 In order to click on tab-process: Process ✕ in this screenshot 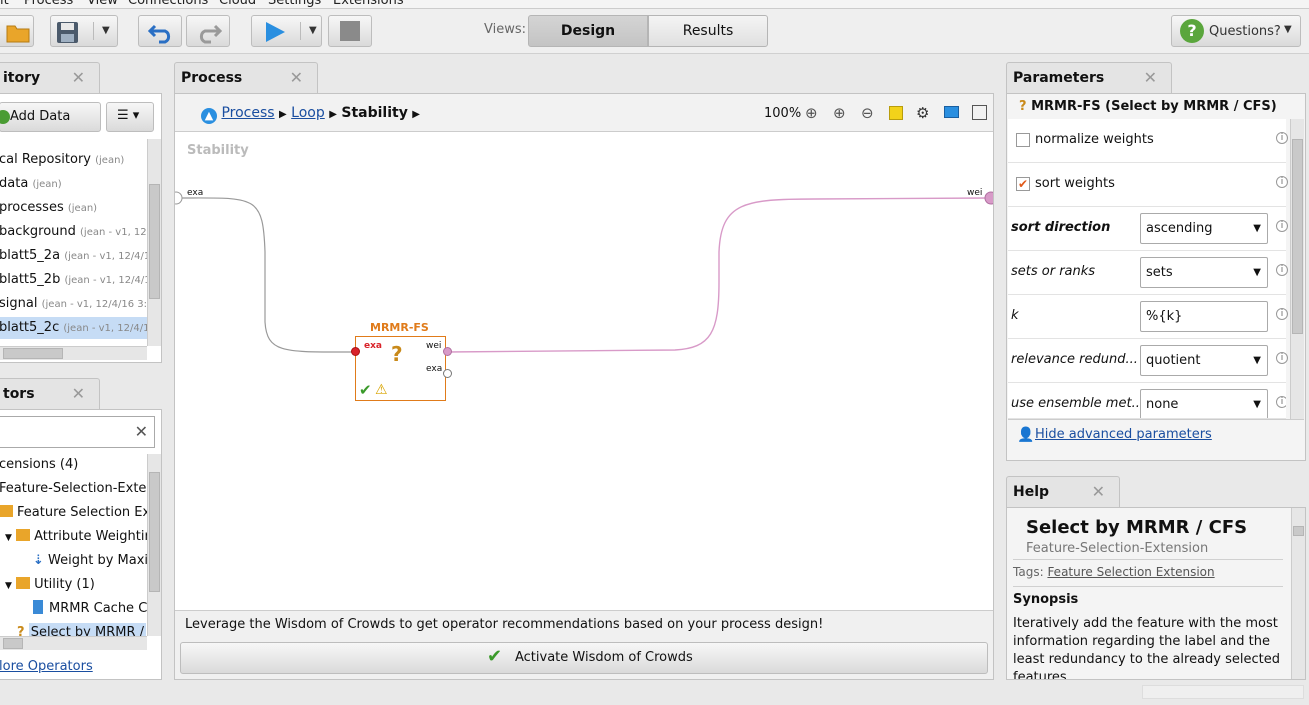, I will do `click(246, 77)`.